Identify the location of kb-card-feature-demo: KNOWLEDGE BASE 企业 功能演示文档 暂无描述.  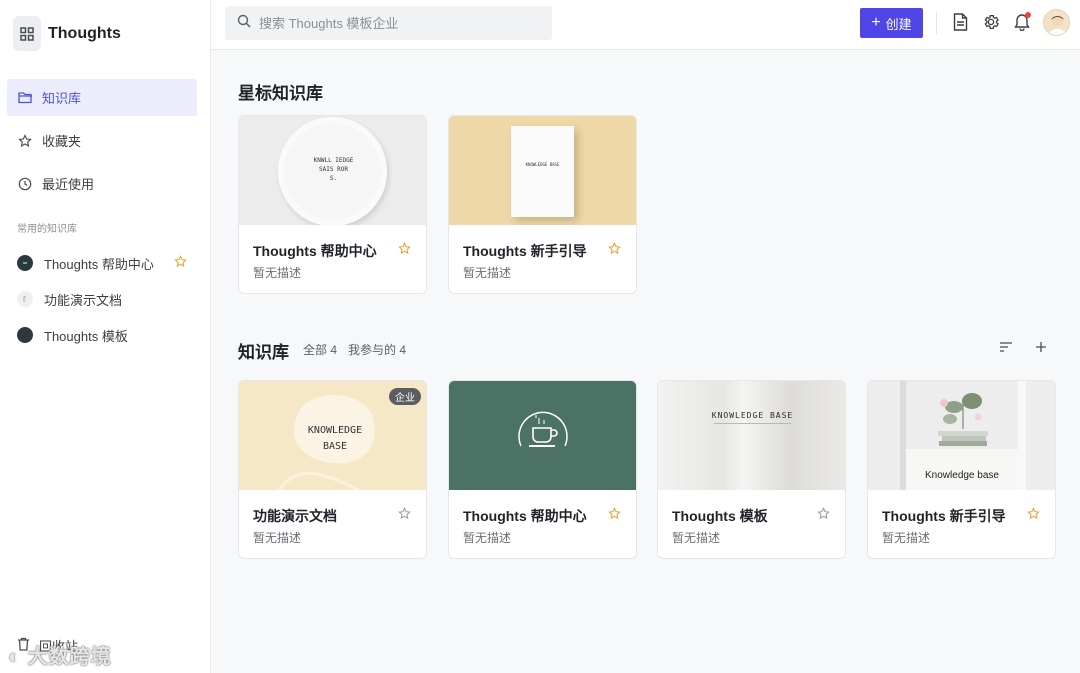
(332, 469).